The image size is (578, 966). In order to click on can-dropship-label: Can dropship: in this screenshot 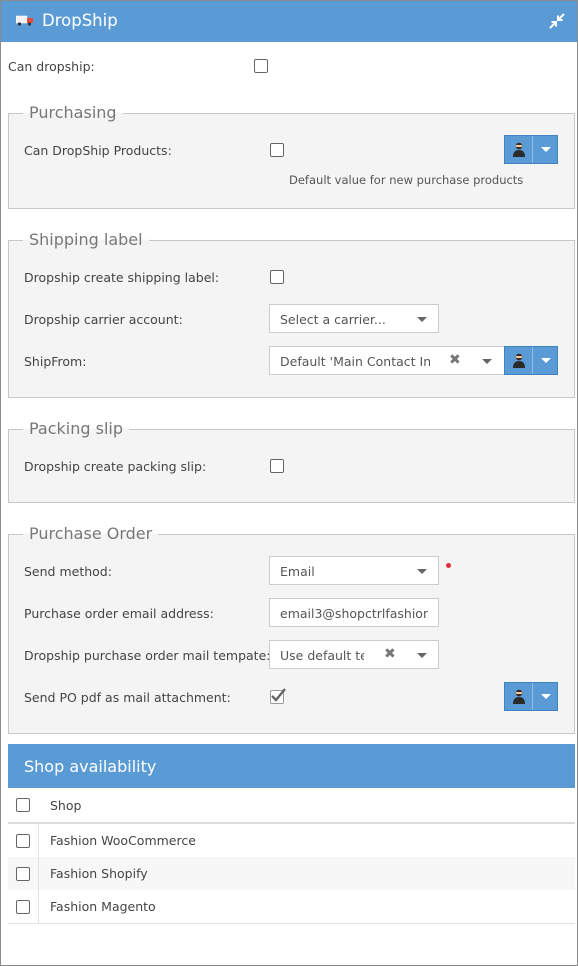, I will do `click(51, 66)`.